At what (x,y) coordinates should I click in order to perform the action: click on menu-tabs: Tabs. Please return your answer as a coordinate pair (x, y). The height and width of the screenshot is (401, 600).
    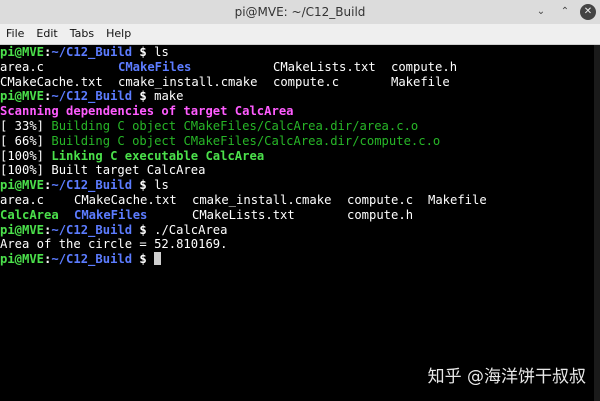
    Looking at the image, I should click on (82, 34).